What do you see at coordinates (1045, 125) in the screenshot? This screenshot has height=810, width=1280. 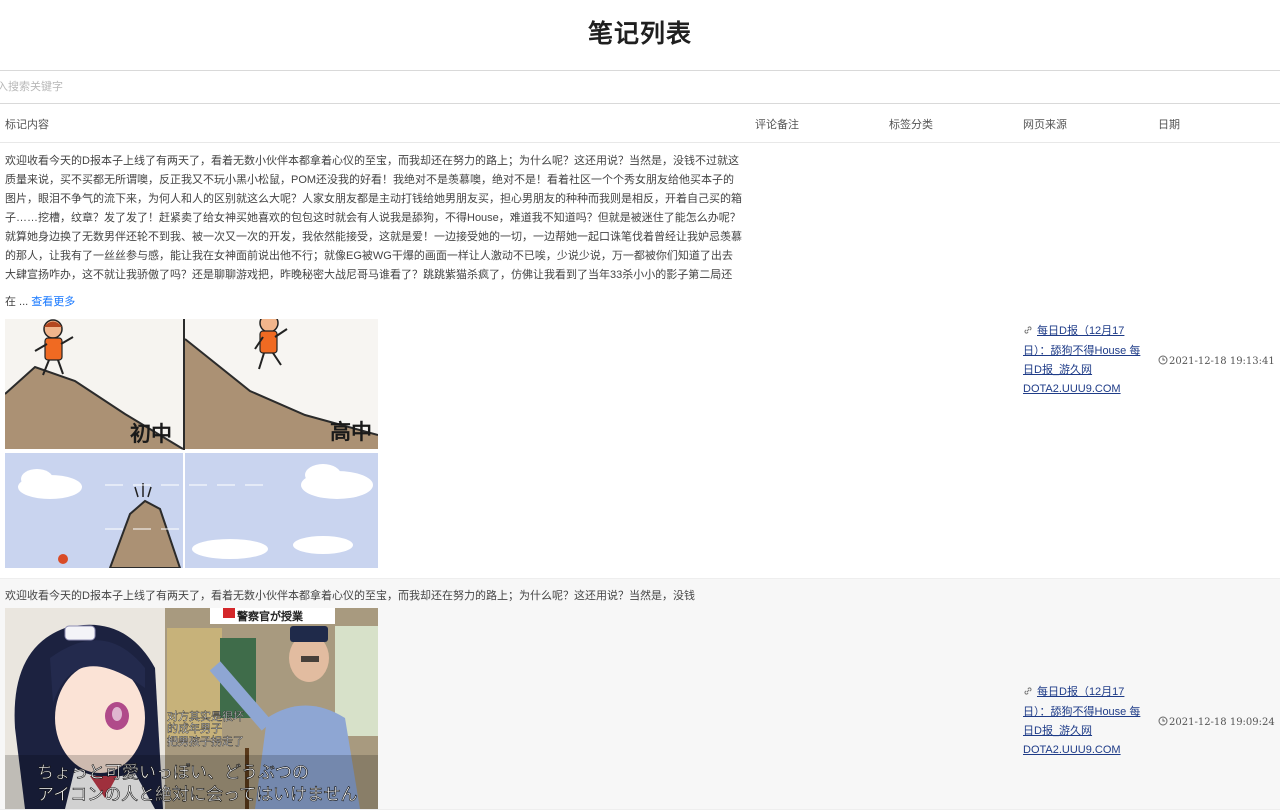 I see `column-header-source: 网页来源` at bounding box center [1045, 125].